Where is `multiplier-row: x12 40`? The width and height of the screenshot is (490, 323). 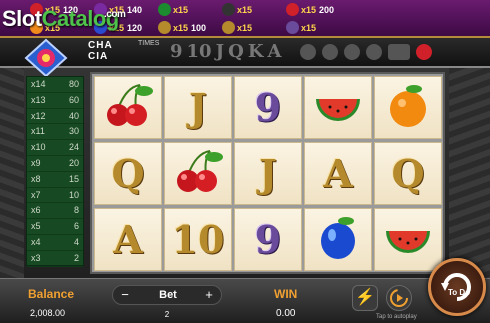 multiplier-row: x12 40 is located at coordinates (55, 117).